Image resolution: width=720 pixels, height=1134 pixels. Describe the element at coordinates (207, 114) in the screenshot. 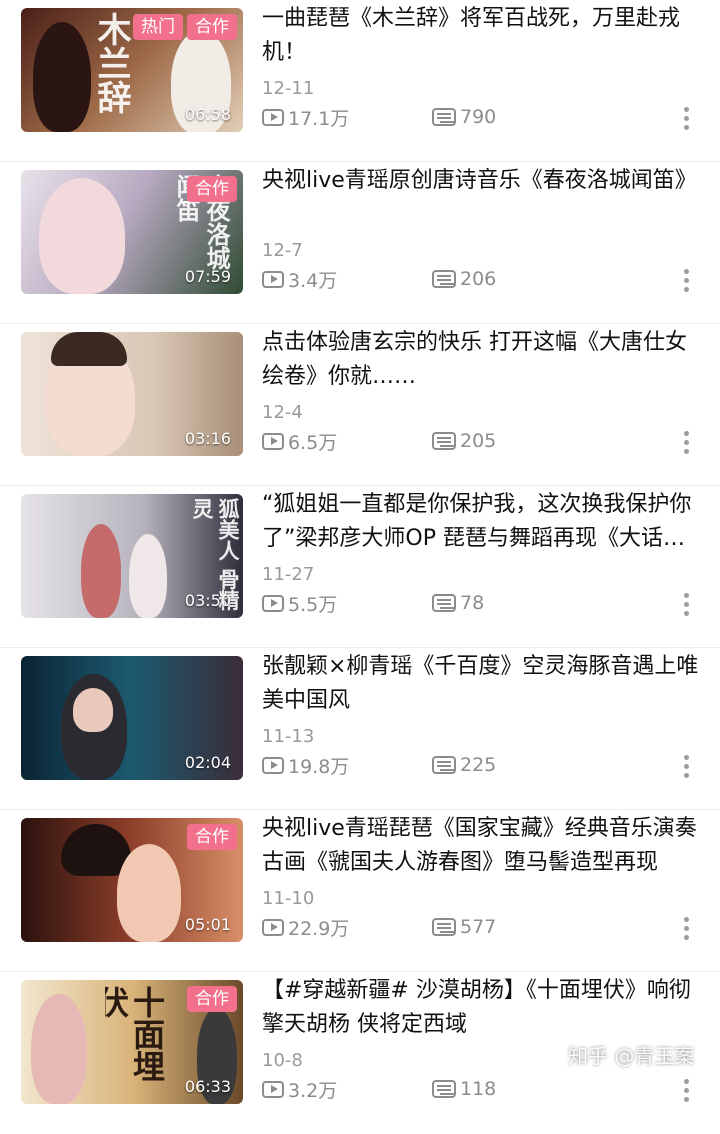

I see `video-duration: 06:58` at that location.